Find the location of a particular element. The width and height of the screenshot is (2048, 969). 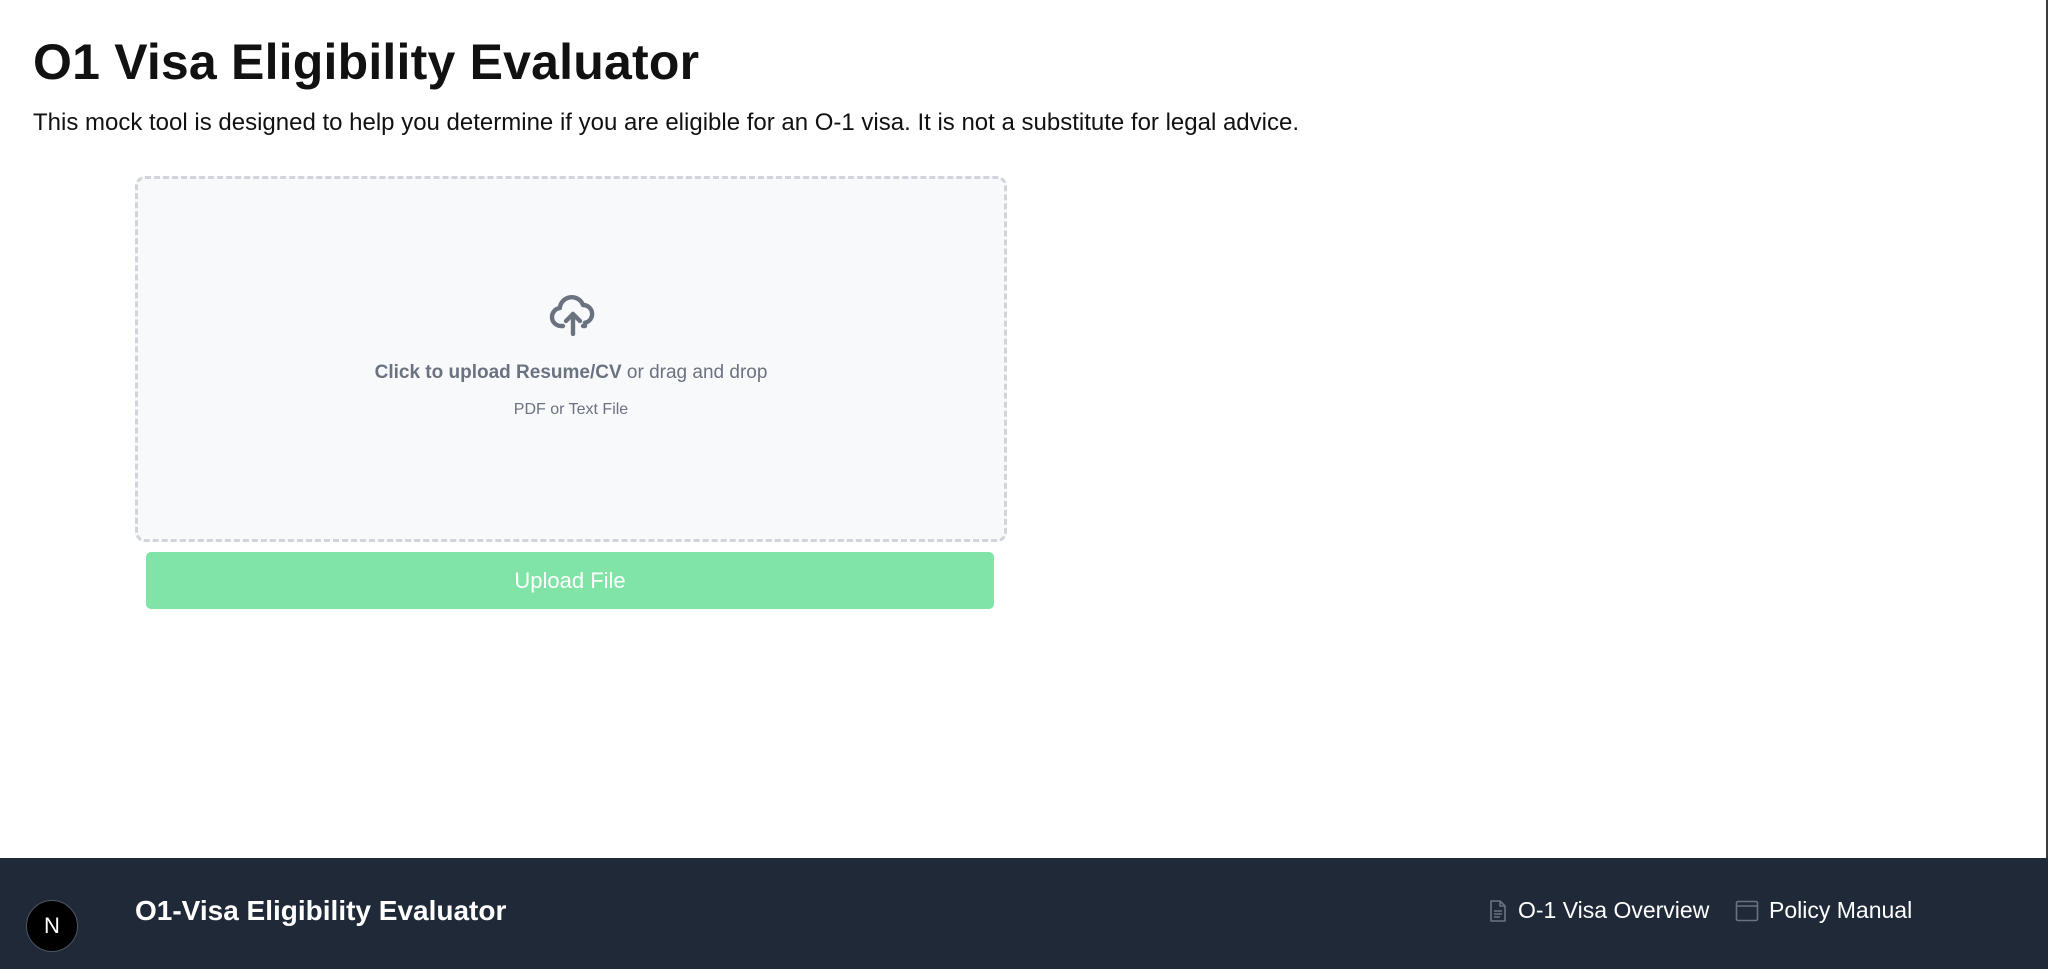

upload-file-types: PDF or Text File is located at coordinates (571, 409).